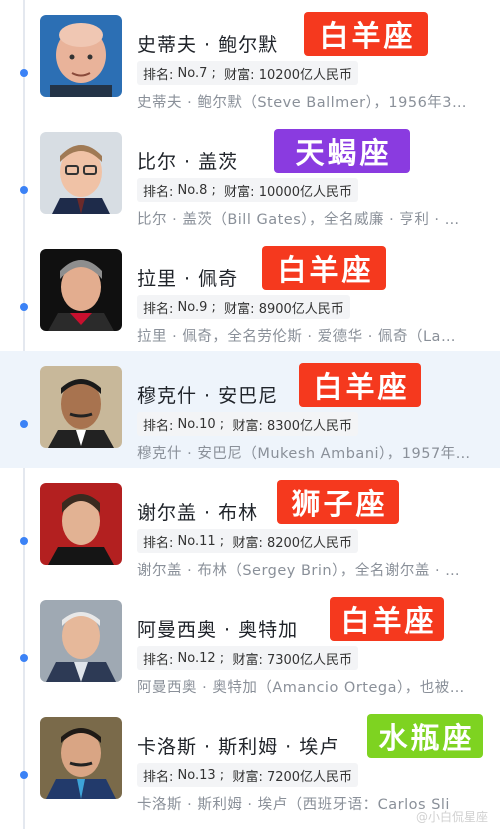  I want to click on rank-wealth-tag: 排名: No.11 ; 财富: 8200亿人民币, so click(248, 541).